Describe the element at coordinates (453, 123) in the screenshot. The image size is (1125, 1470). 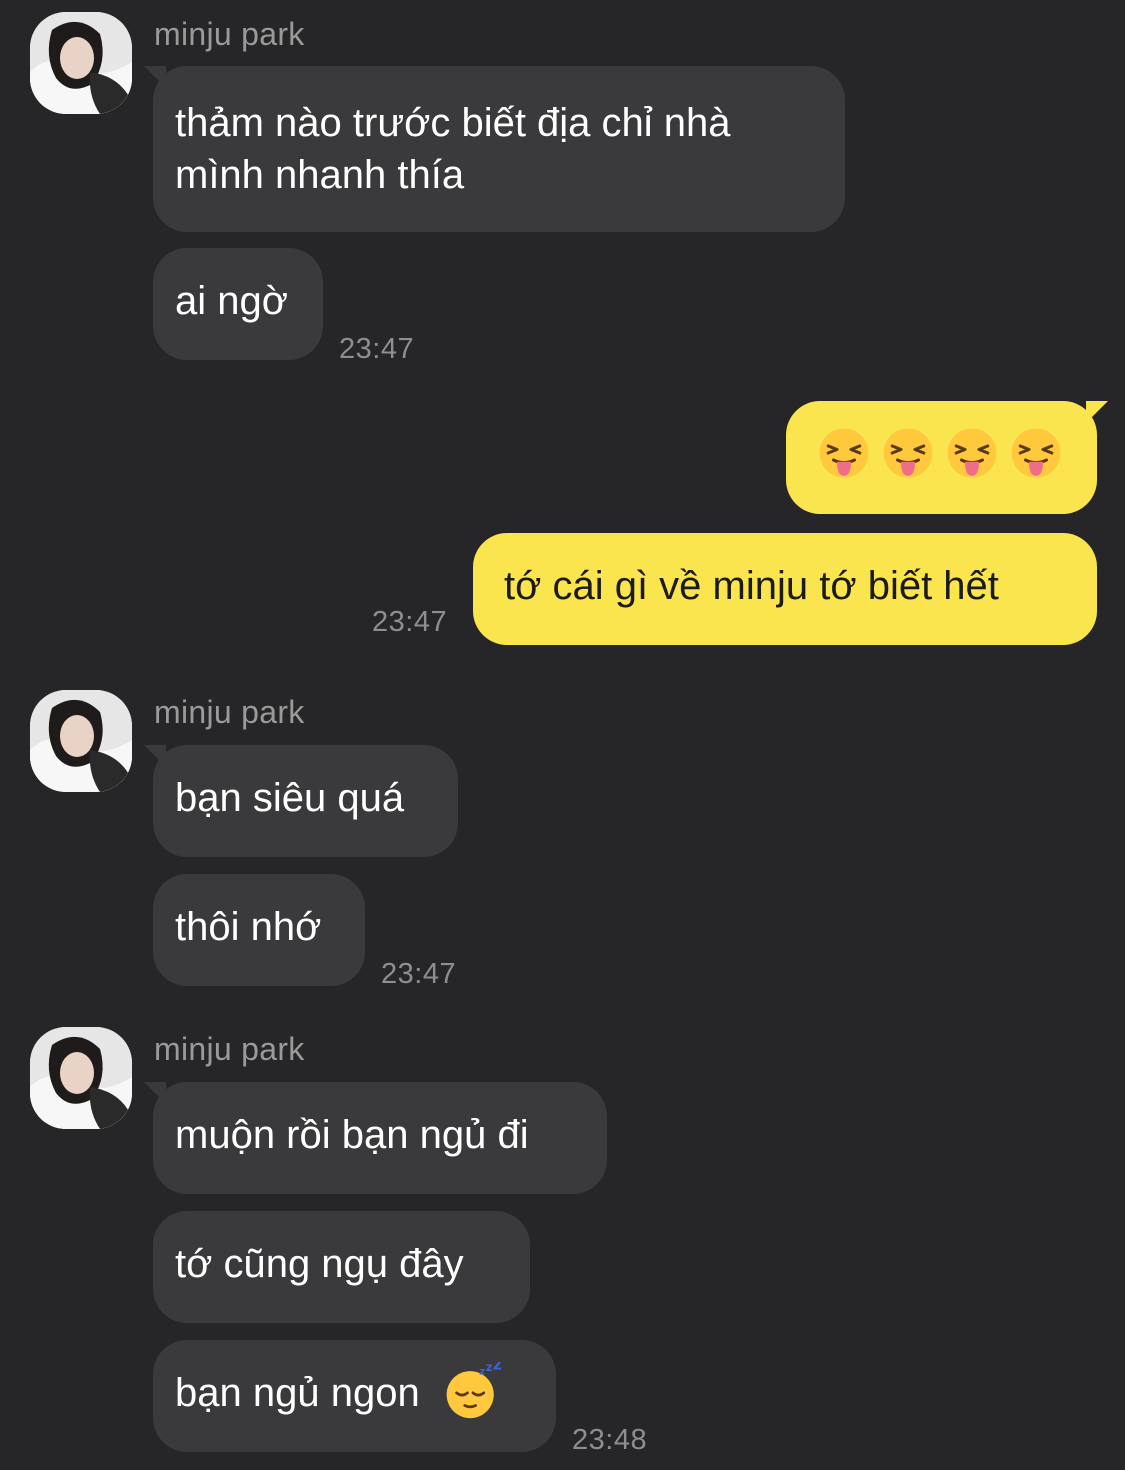
I see `message-text: thảm nào trước biết địa chỉ nhà` at that location.